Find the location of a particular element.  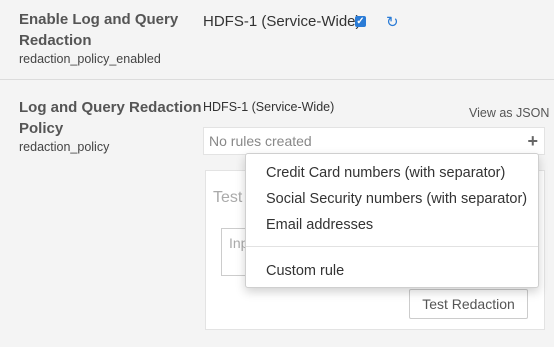

scope-label-redaction-policy: HDFS-1 (Service-Wide) is located at coordinates (269, 107).